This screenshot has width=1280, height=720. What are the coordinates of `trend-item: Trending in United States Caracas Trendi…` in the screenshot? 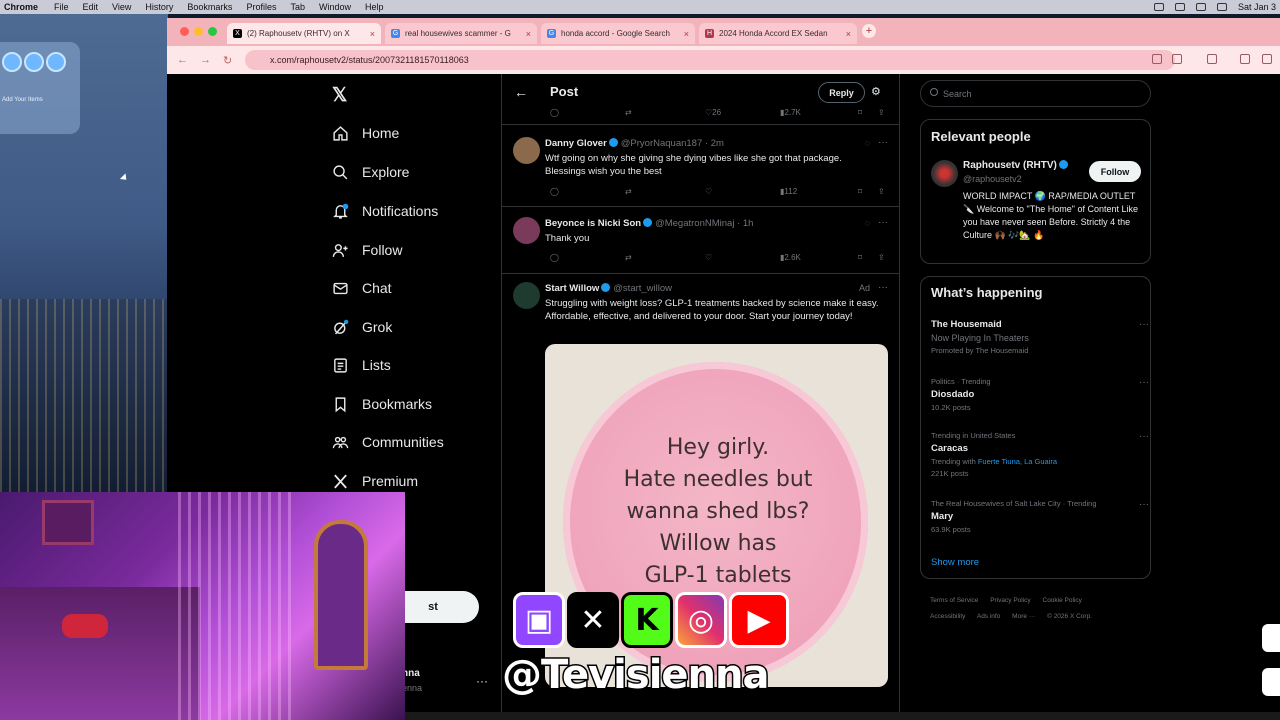 It's located at (1040, 454).